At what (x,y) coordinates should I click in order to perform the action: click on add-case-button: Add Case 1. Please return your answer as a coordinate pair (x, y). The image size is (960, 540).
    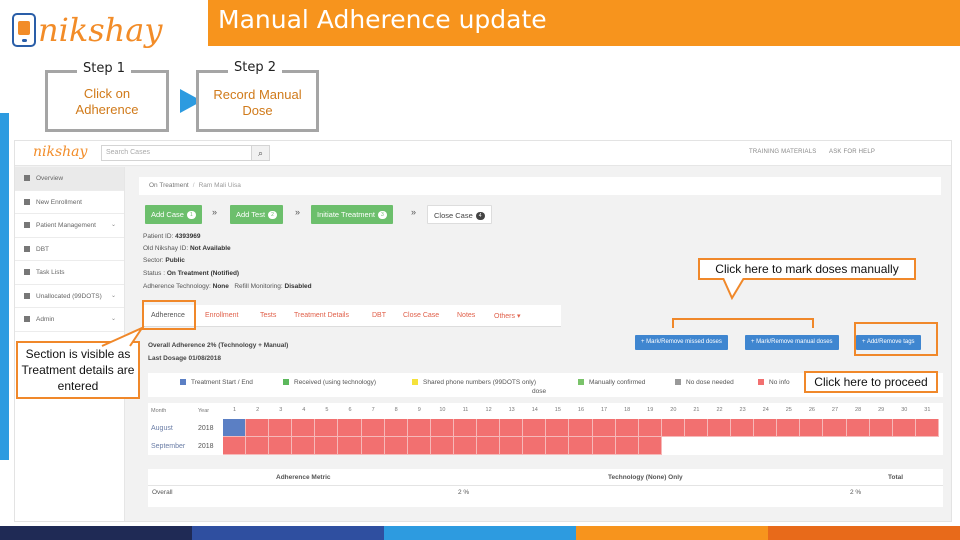
    Looking at the image, I should click on (173, 214).